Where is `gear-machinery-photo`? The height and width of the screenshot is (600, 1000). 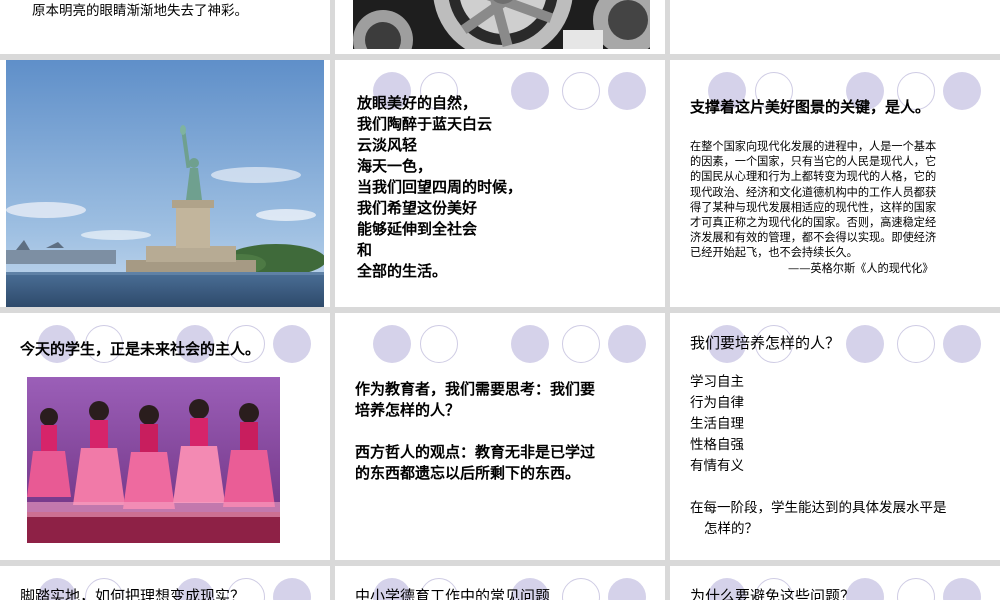 gear-machinery-photo is located at coordinates (501, 24).